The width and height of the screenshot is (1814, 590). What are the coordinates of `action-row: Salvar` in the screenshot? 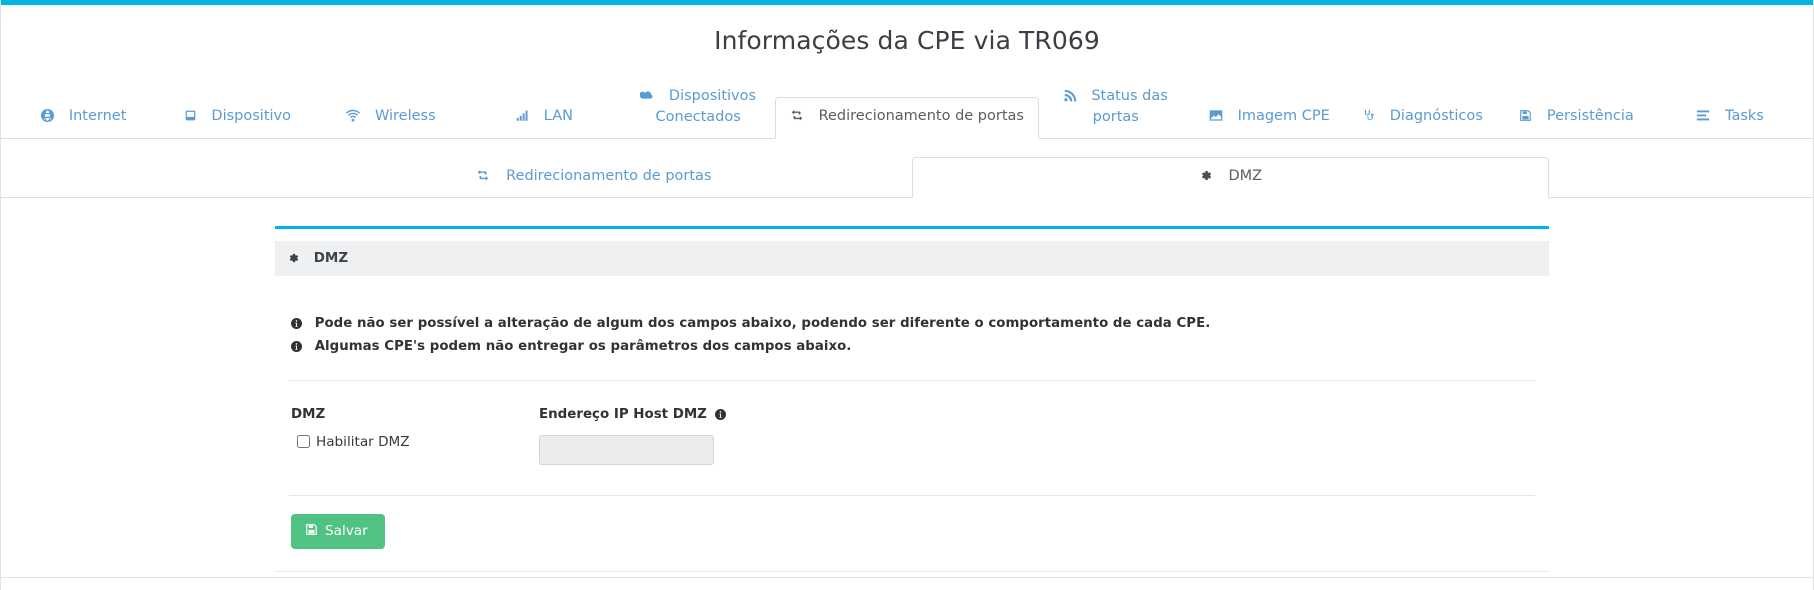 It's located at (912, 522).